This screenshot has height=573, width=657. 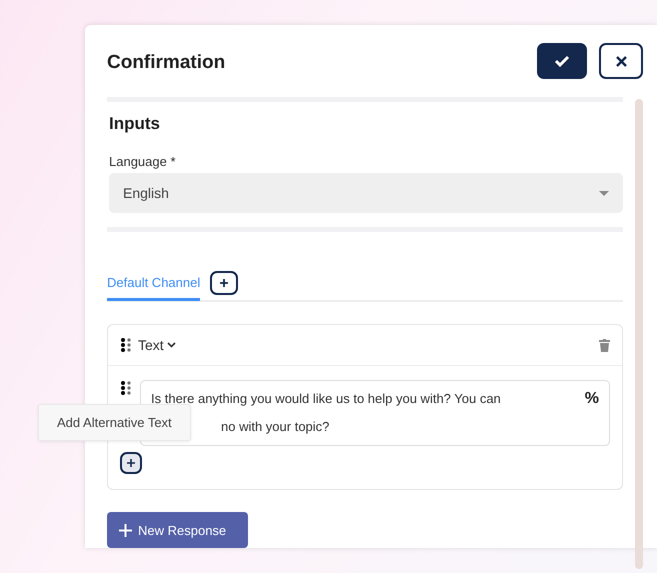 What do you see at coordinates (604, 345) in the screenshot?
I see `trash-icon` at bounding box center [604, 345].